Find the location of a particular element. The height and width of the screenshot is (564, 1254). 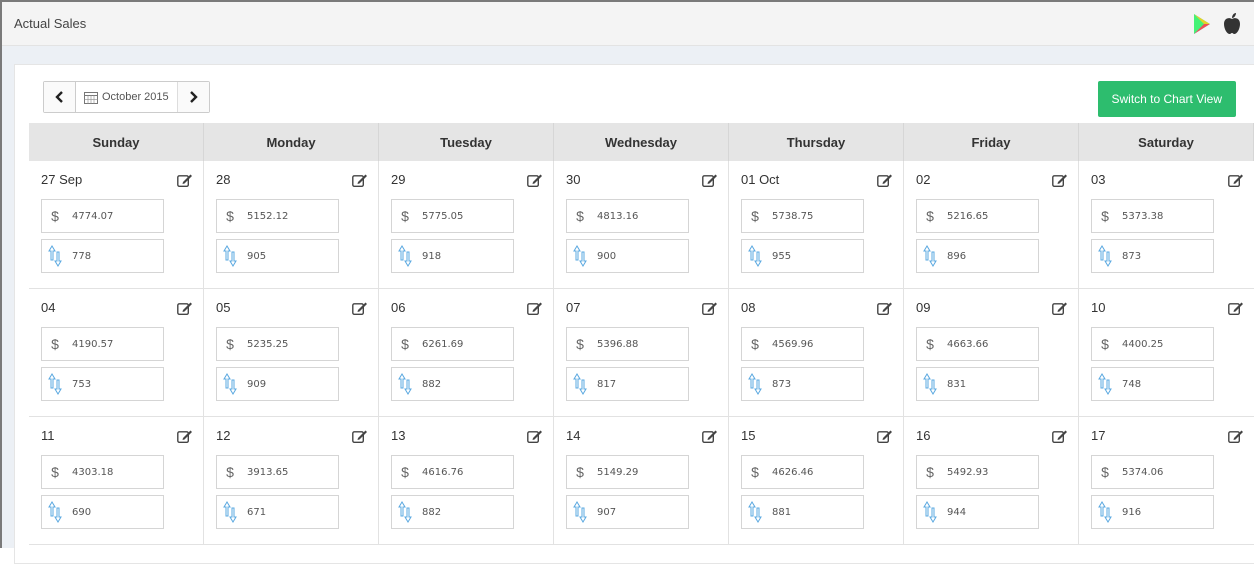

transaction-count-field: 905 is located at coordinates (277, 256).